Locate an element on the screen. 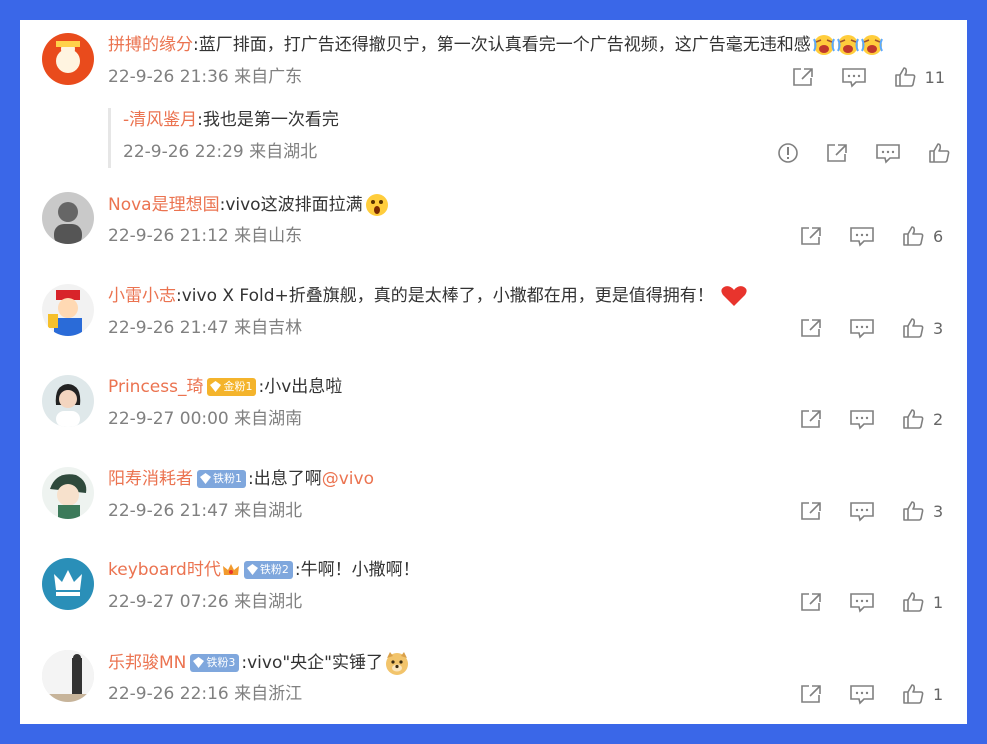 Image resolution: width=987 pixels, height=744 pixels. like-button: 6 is located at coordinates (923, 236).